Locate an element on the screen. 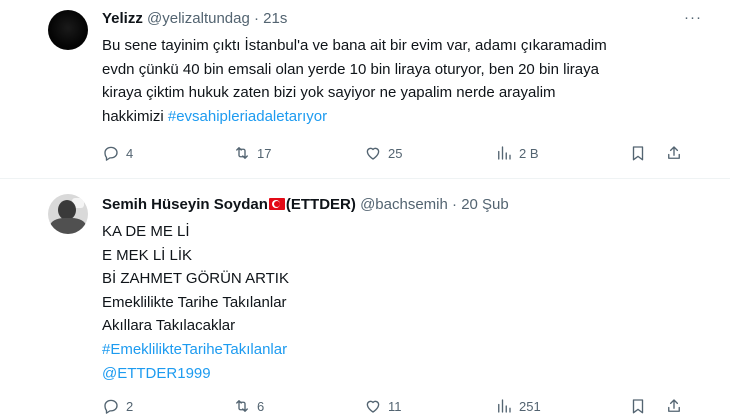 This screenshot has width=730, height=420. reply-button: 2 is located at coordinates (117, 406).